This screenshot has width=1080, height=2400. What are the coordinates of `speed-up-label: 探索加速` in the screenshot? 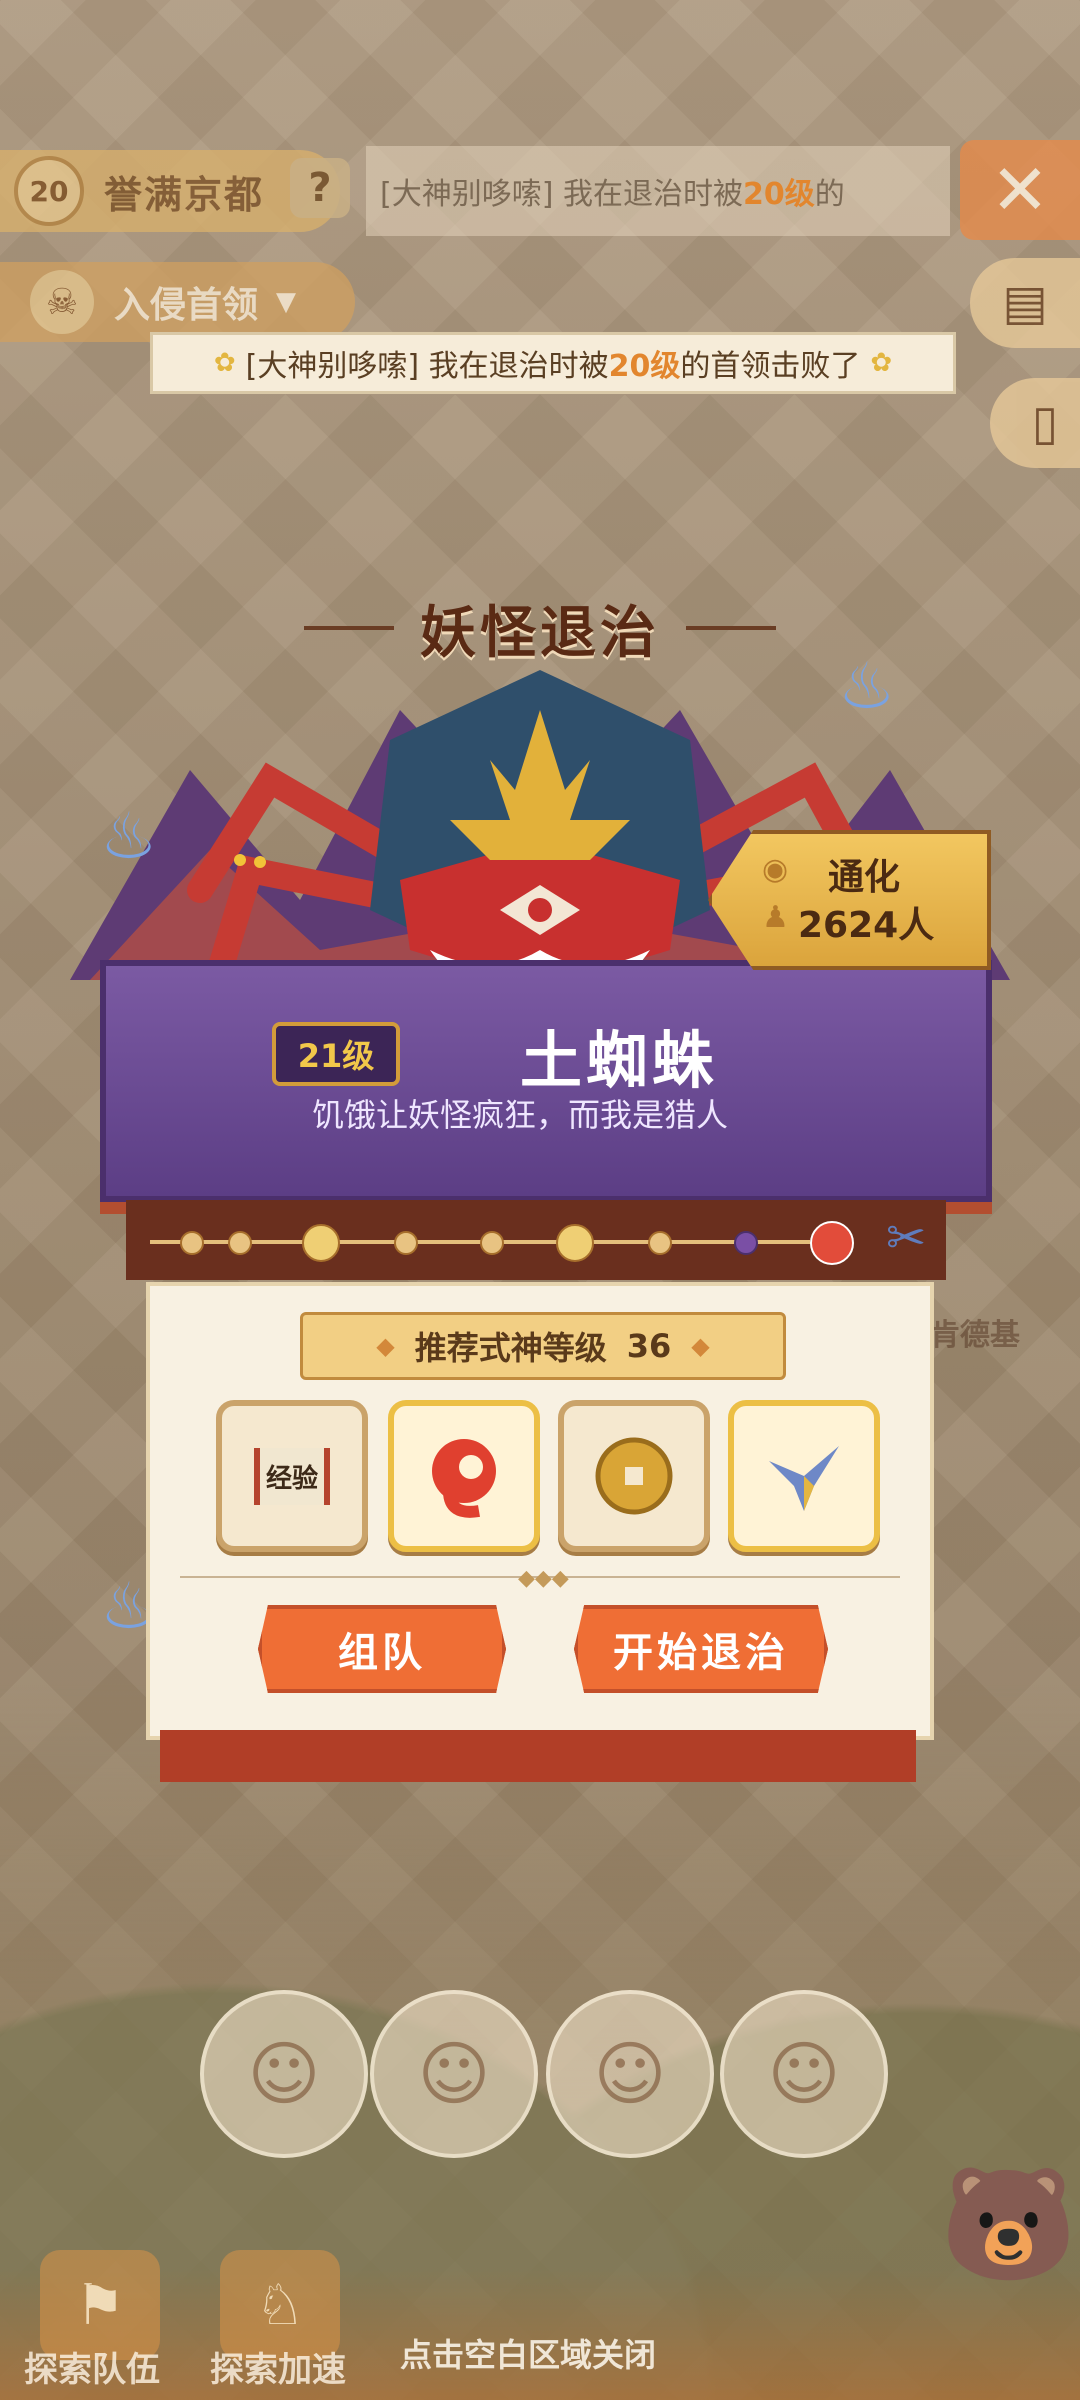 It's located at (278, 2366).